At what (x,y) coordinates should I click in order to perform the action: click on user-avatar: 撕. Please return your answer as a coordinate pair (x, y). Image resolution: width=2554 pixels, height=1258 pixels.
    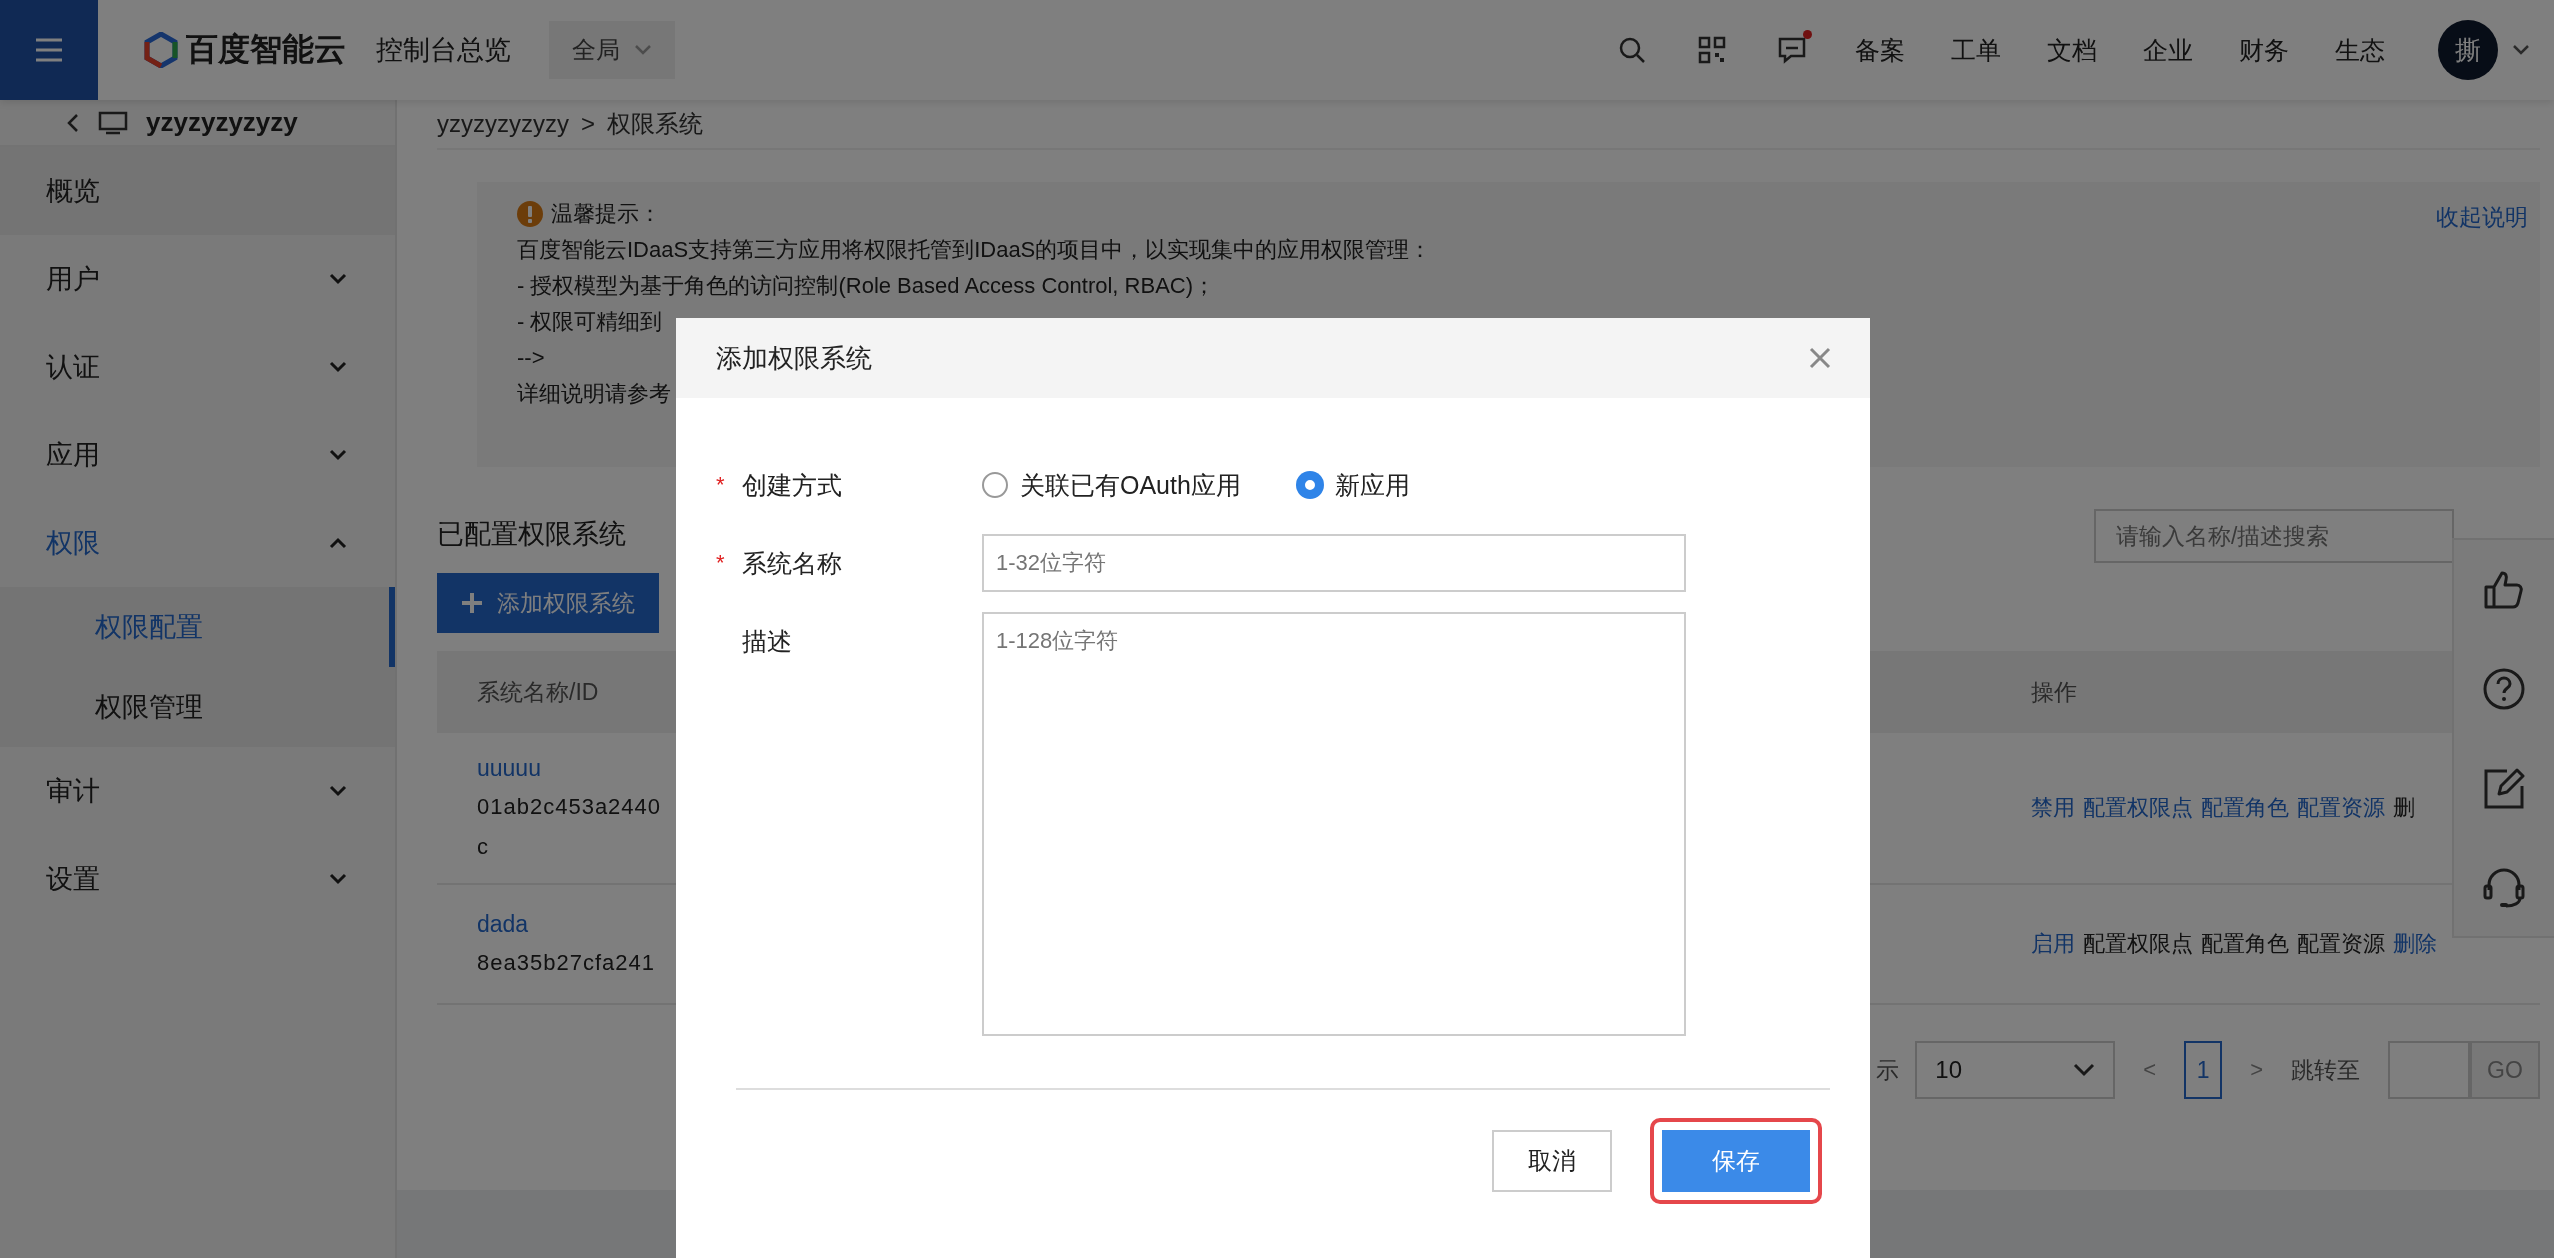
    Looking at the image, I should click on (2468, 50).